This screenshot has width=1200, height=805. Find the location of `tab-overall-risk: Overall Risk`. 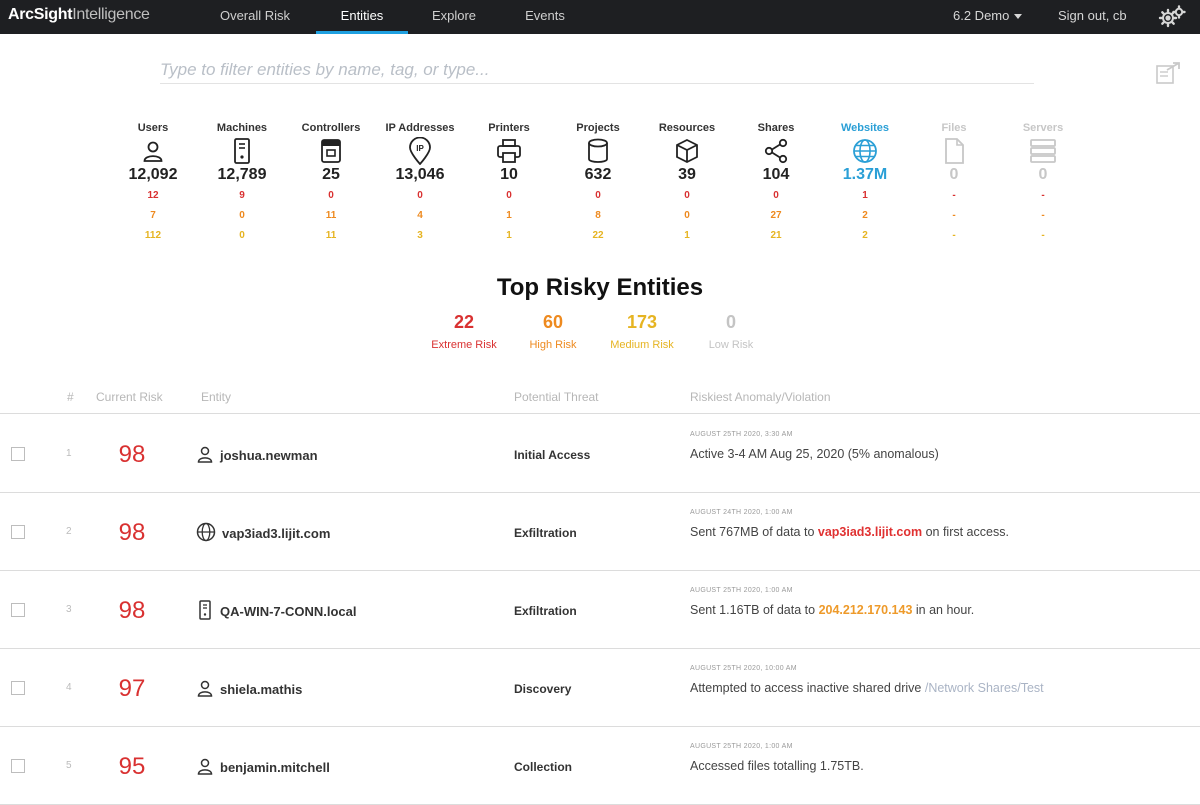

tab-overall-risk: Overall Risk is located at coordinates (255, 17).